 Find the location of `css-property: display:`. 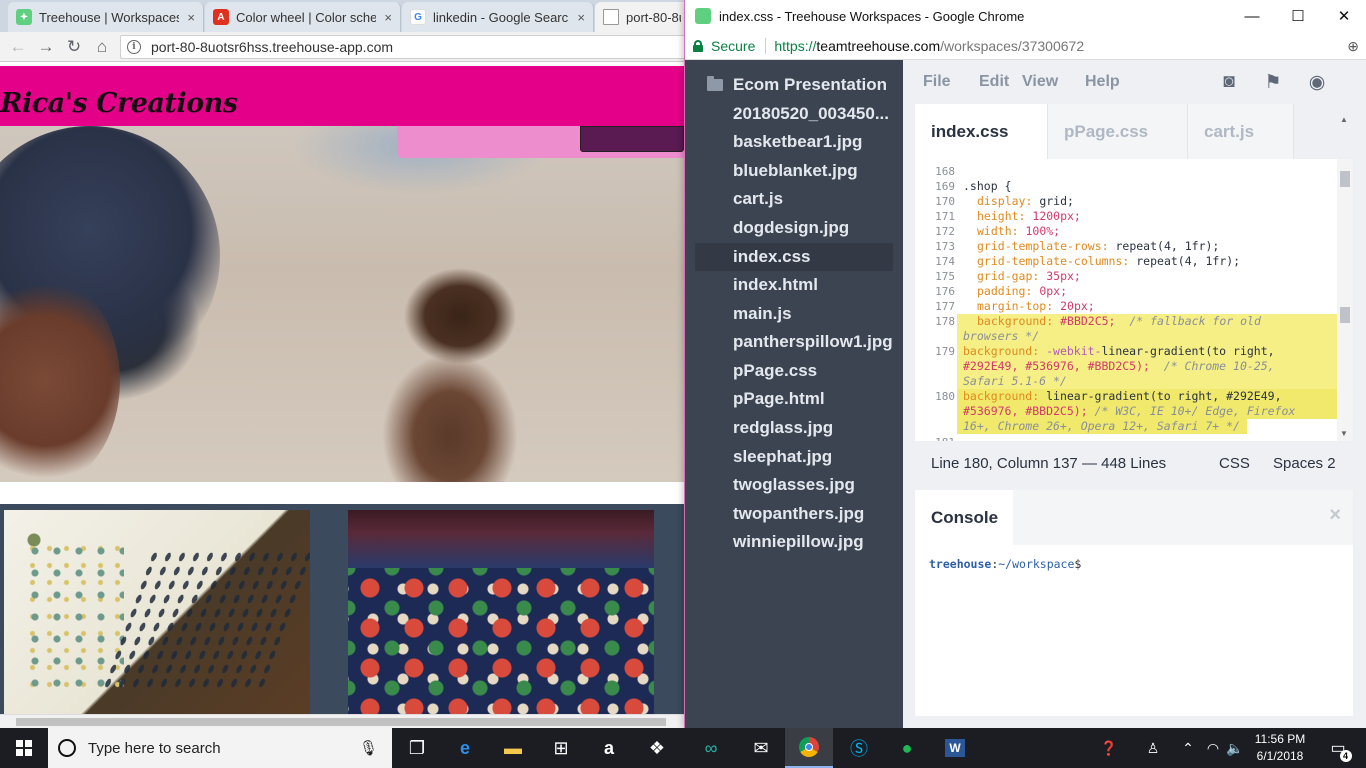

css-property: display: is located at coordinates (1005, 201).